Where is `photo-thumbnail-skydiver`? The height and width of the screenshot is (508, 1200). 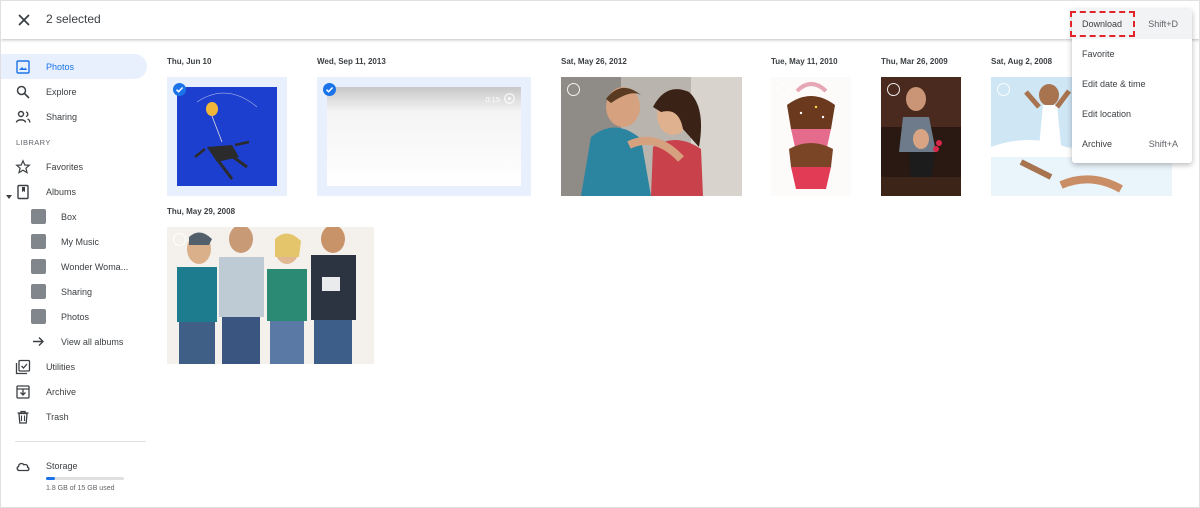 photo-thumbnail-skydiver is located at coordinates (227, 136).